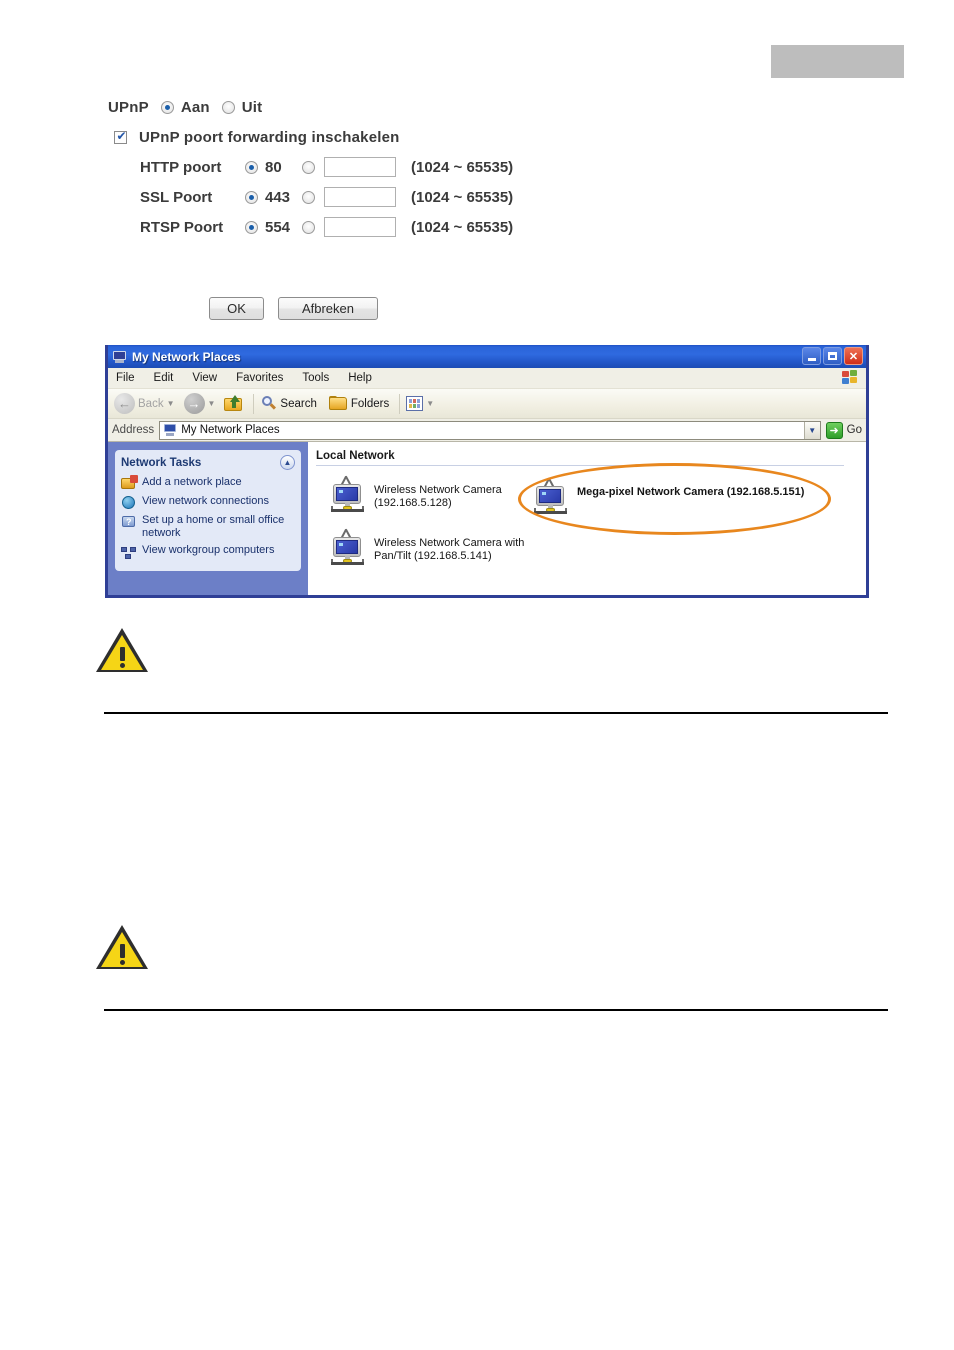 Image resolution: width=954 pixels, height=1350 pixels. Describe the element at coordinates (204, 378) in the screenshot. I see `menu-item-view: View` at that location.